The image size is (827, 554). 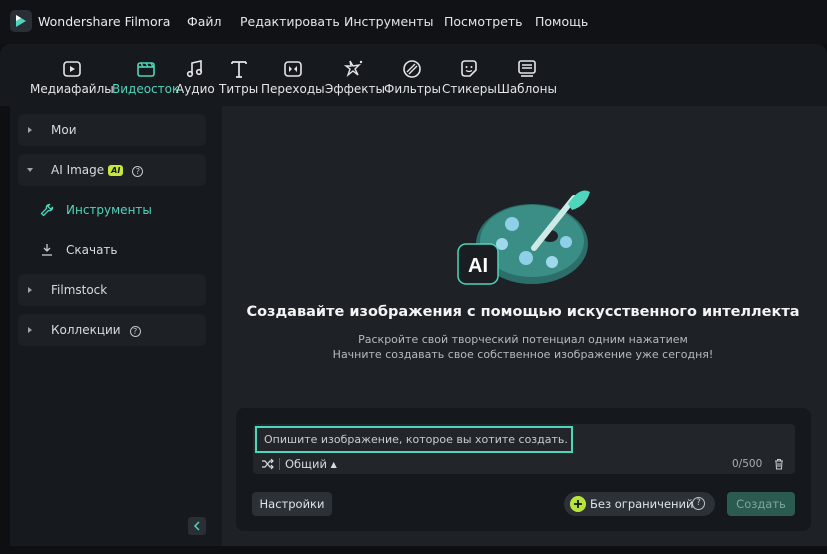 What do you see at coordinates (293, 69) in the screenshot?
I see `transition-icon` at bounding box center [293, 69].